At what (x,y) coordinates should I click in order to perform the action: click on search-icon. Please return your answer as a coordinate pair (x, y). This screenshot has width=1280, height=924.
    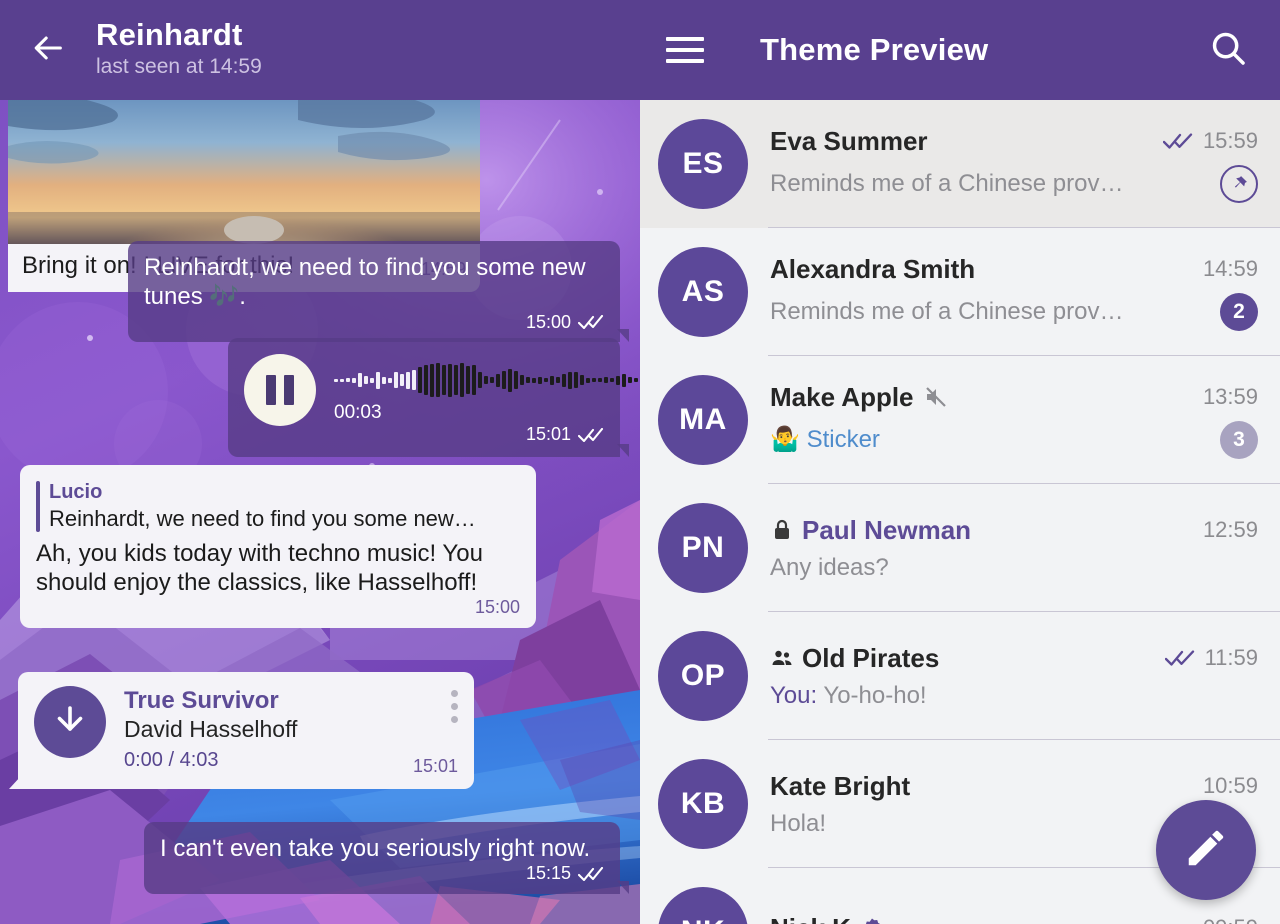
    Looking at the image, I should click on (1228, 50).